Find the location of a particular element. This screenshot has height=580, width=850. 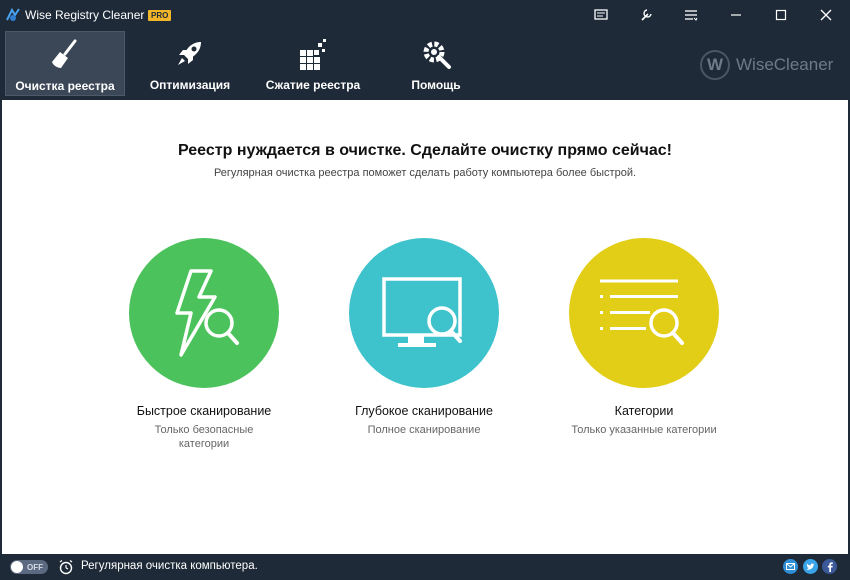

status-bar: OFF Регулярная очистка компьютера. is located at coordinates (425, 567).